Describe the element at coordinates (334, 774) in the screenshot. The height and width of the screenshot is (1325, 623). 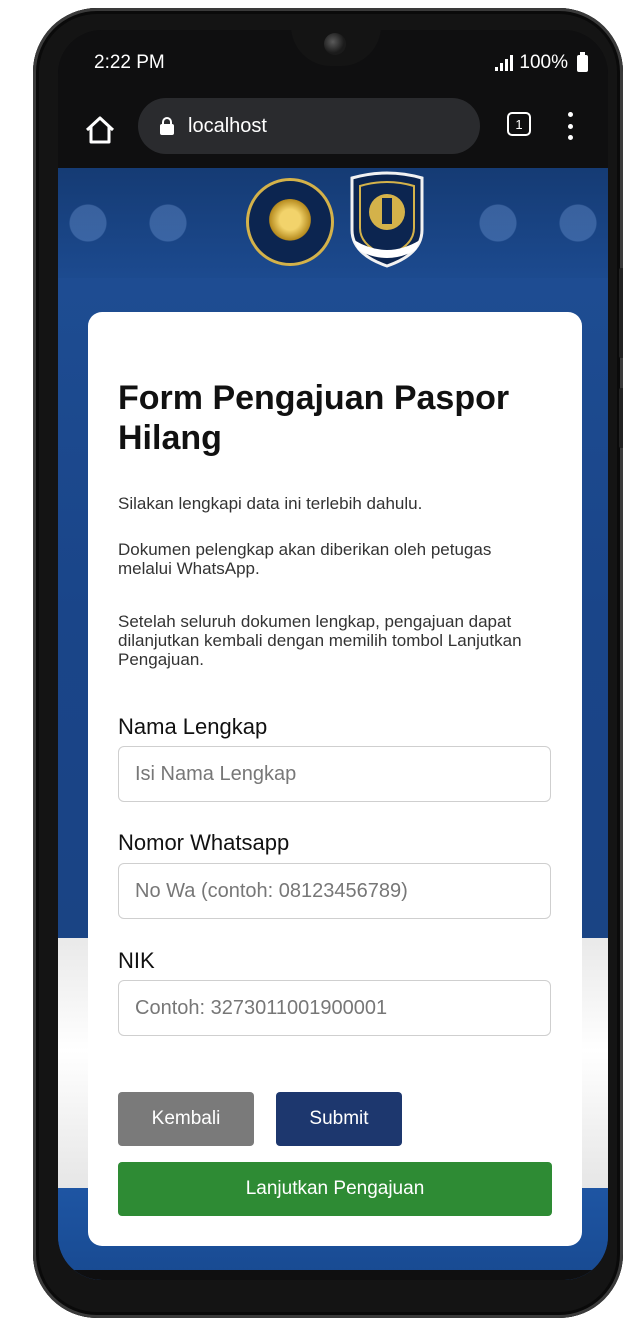
I see `full-name-input` at that location.